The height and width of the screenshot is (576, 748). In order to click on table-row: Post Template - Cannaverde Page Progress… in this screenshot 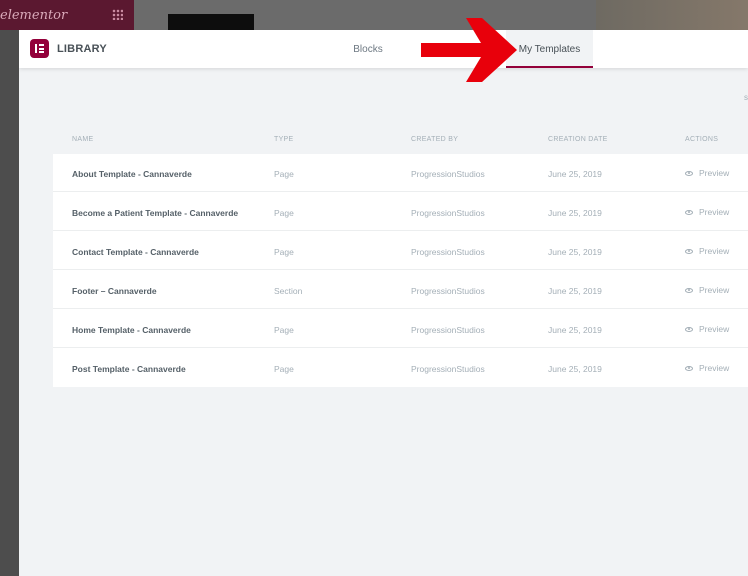, I will do `click(400, 368)`.